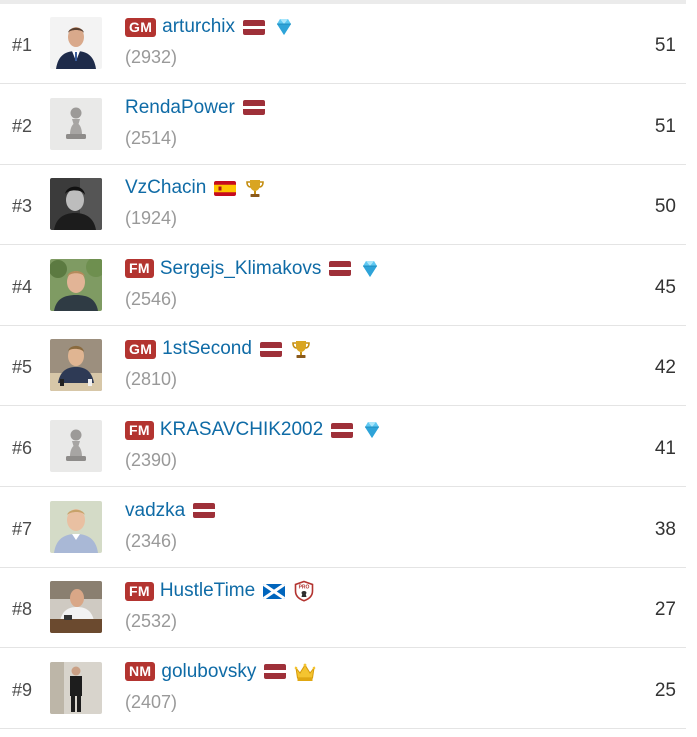 This screenshot has width=697, height=737. What do you see at coordinates (155, 511) in the screenshot?
I see `username-link: vadzka` at bounding box center [155, 511].